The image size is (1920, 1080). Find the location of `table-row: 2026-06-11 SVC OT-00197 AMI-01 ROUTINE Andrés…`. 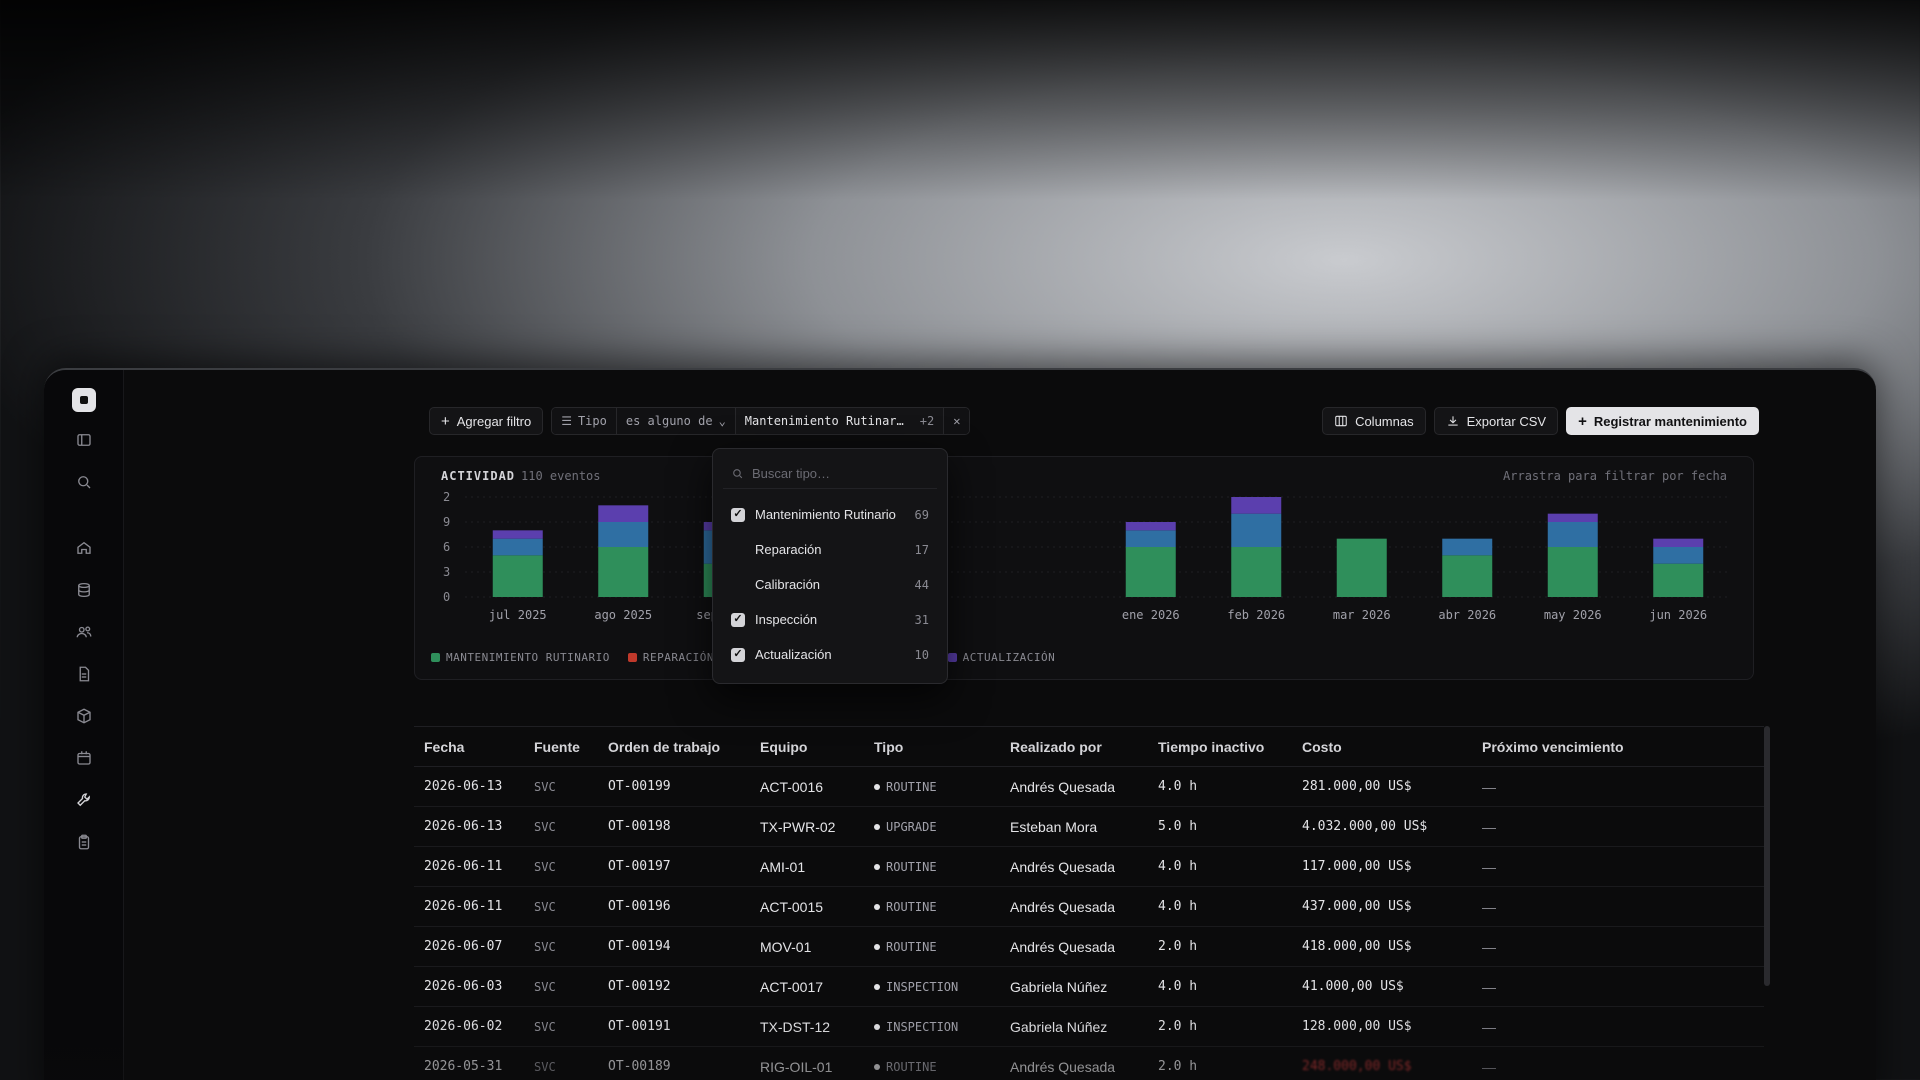

table-row: 2026-06-11 SVC OT-00197 AMI-01 ROUTINE Andrés… is located at coordinates (1089, 867).